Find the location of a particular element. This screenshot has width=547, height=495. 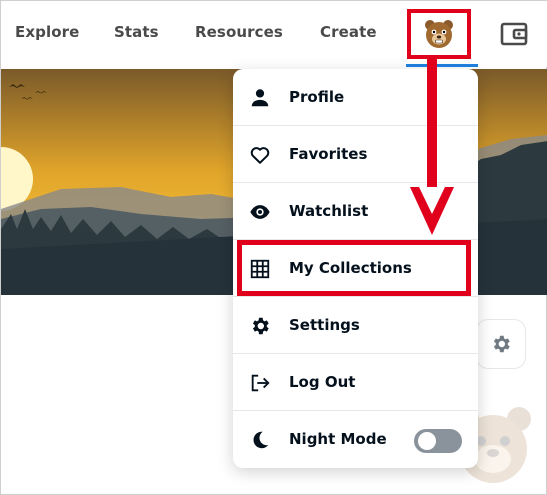

nav-link-explore: Explore is located at coordinates (47, 32).